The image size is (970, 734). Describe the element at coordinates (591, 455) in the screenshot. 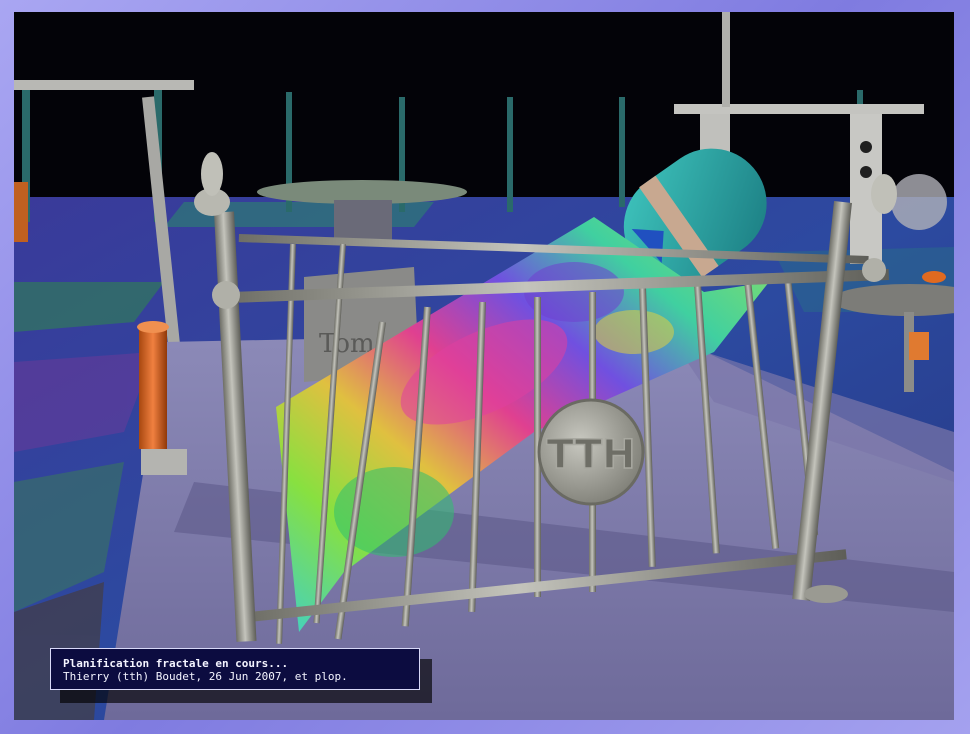

I see `plaque-text: TTH` at that location.